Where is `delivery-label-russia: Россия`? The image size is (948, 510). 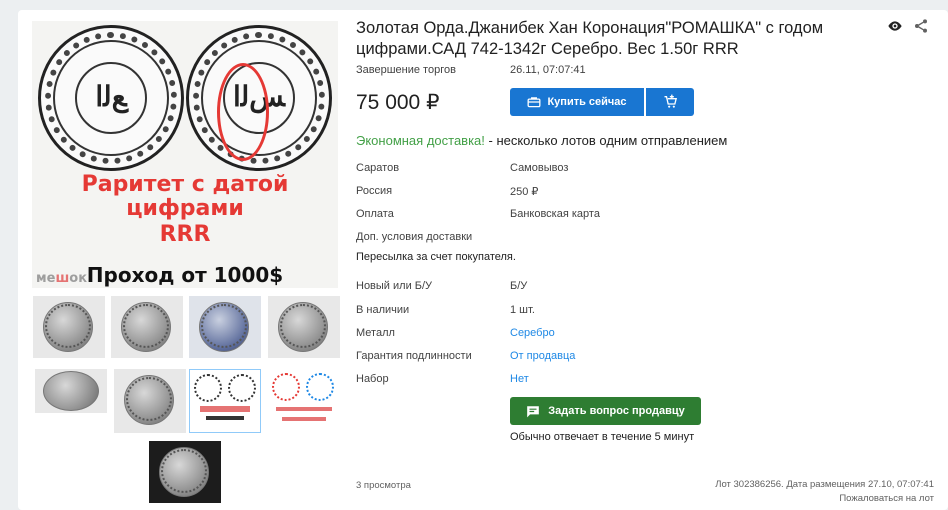
delivery-label-russia: Россия is located at coordinates (374, 191).